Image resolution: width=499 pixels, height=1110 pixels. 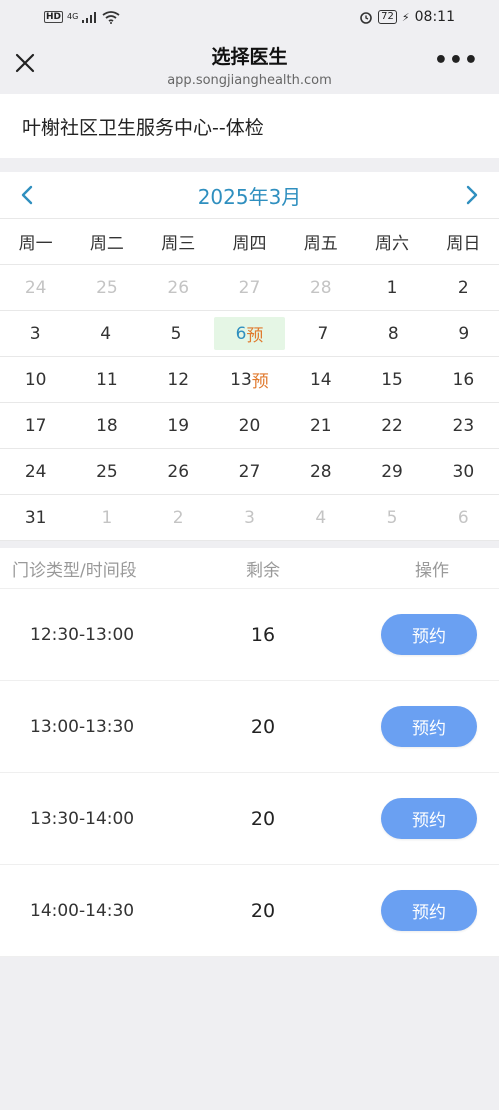 I want to click on slot-row: 13:00-13:30 20 预约, so click(x=249, y=727).